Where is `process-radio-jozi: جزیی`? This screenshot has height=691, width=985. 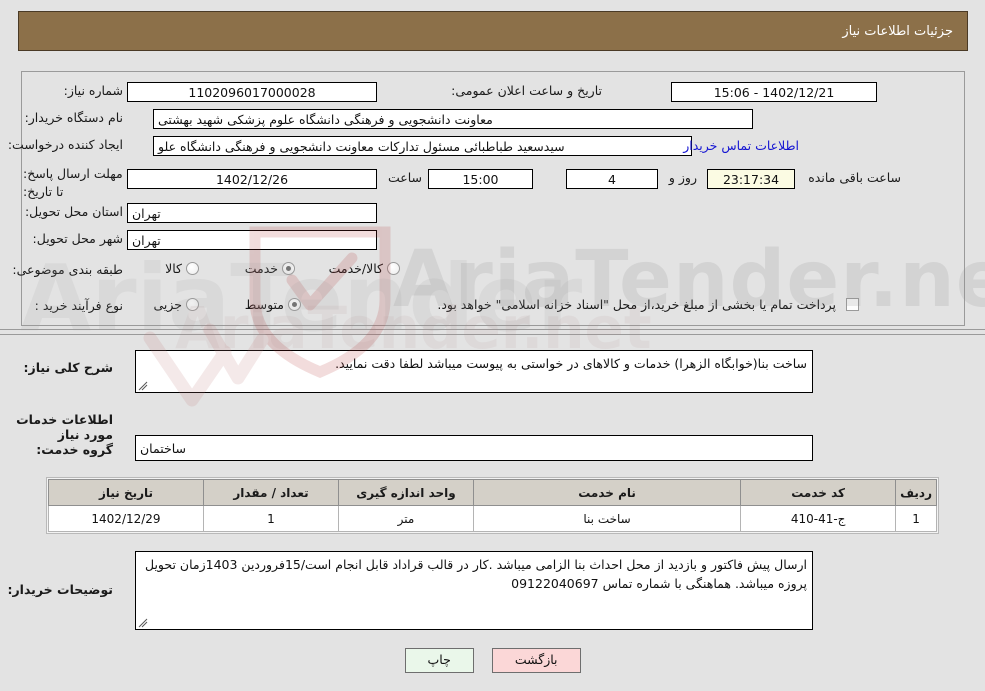
process-radio-jozi: جزیی is located at coordinates (170, 304).